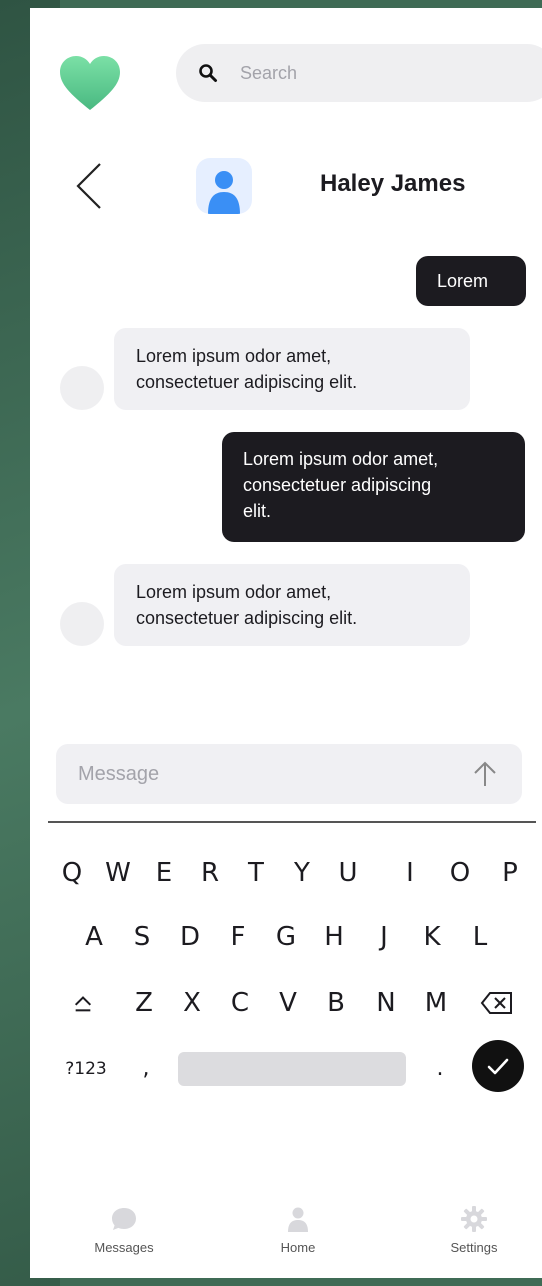 The height and width of the screenshot is (1286, 542). What do you see at coordinates (210, 873) in the screenshot?
I see `key-r: R` at bounding box center [210, 873].